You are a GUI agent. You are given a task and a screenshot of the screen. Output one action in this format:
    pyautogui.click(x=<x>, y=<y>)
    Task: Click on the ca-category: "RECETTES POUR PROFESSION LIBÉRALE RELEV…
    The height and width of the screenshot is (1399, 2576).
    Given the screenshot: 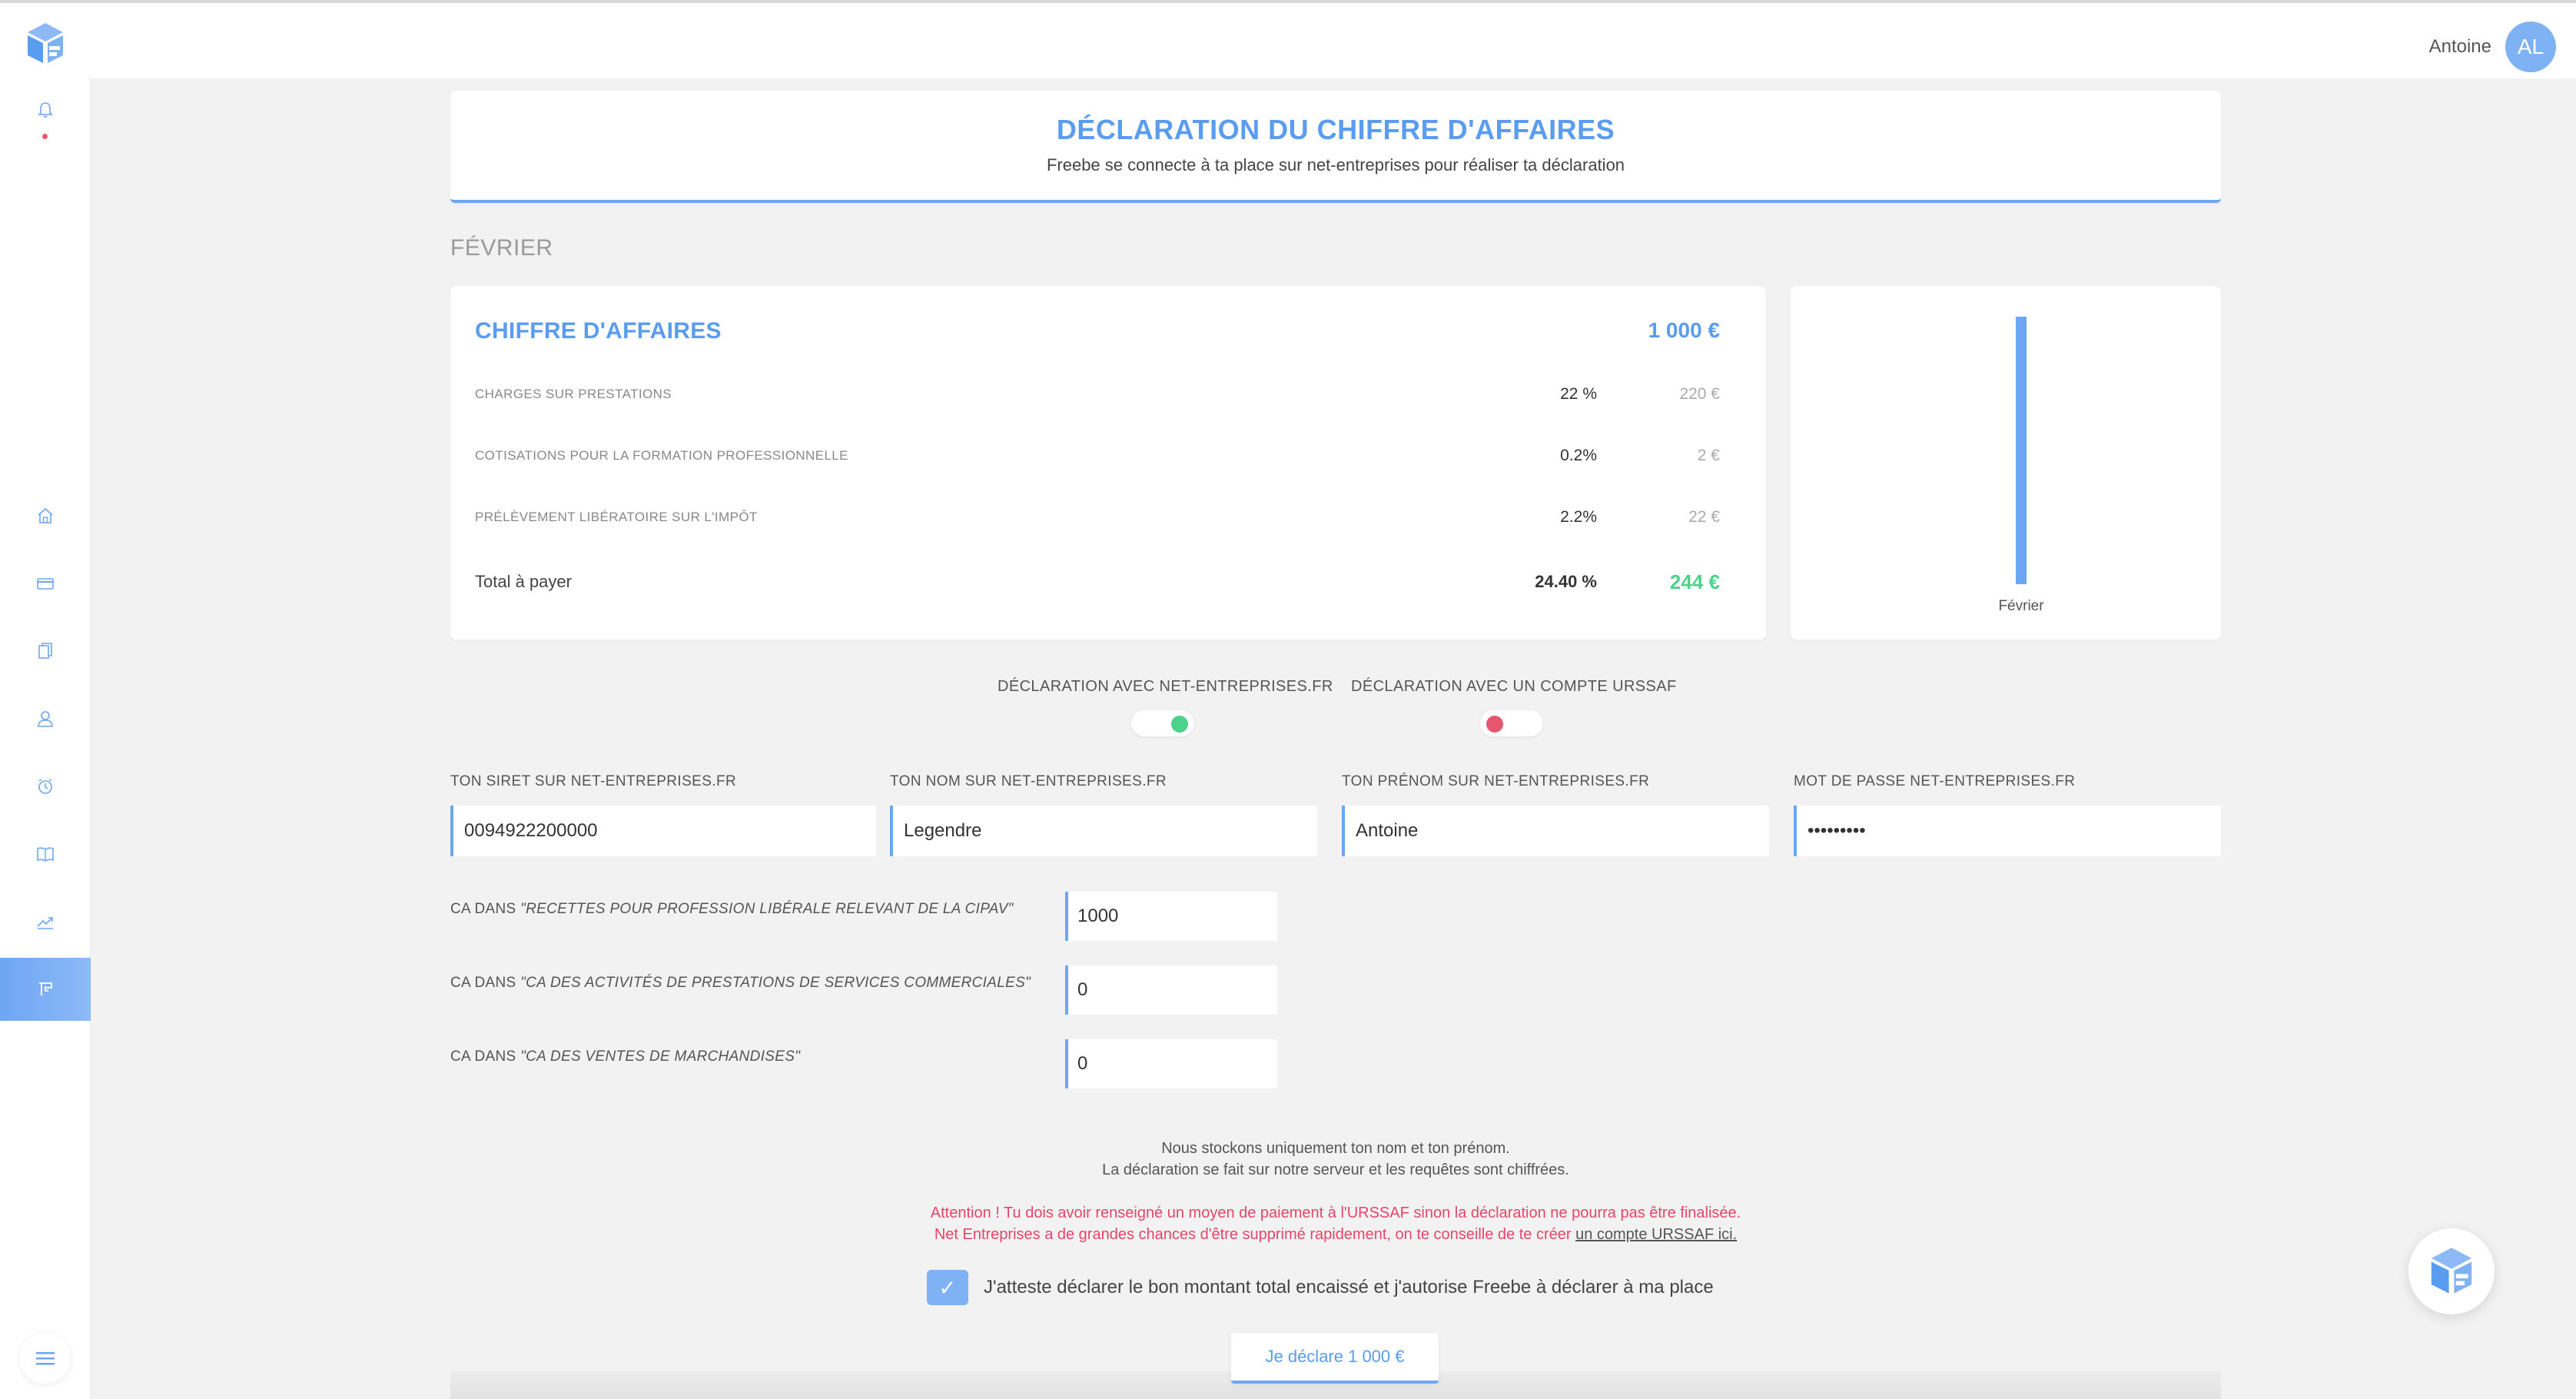 What is the action you would take?
    pyautogui.click(x=767, y=909)
    